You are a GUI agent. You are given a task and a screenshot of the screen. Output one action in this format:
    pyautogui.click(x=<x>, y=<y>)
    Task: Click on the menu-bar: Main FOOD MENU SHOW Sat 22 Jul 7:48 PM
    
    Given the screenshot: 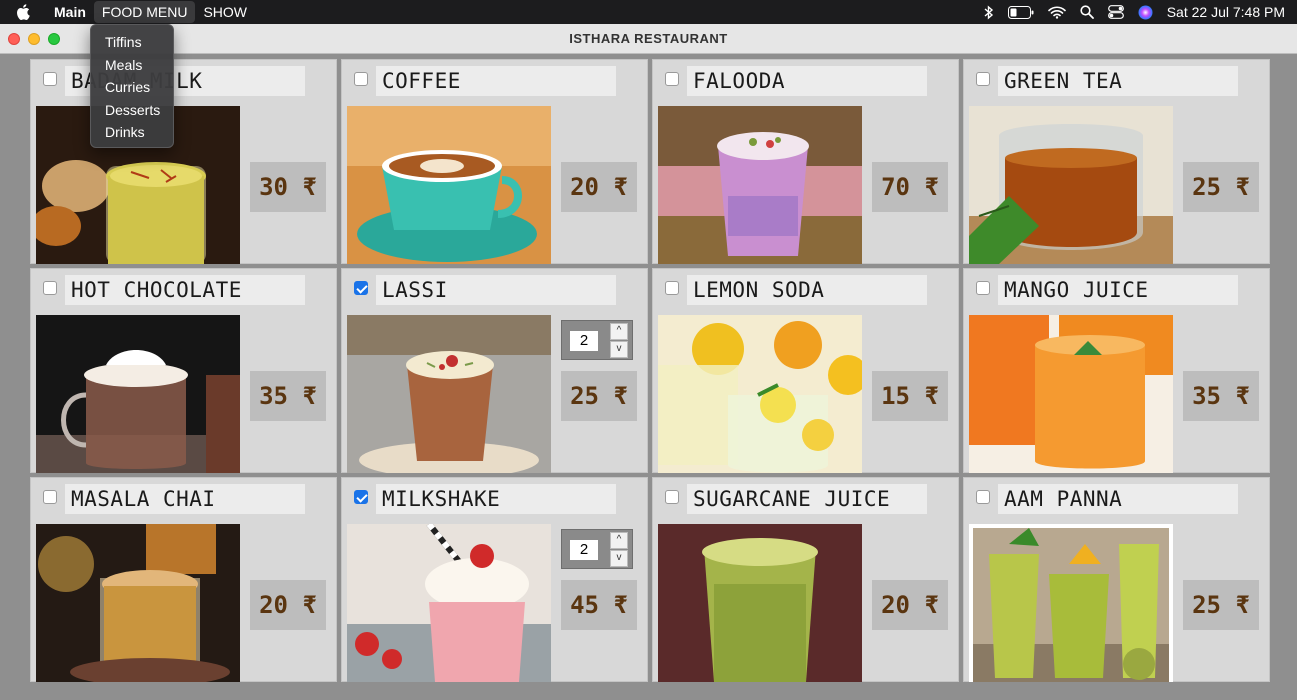 What is the action you would take?
    pyautogui.click(x=648, y=12)
    